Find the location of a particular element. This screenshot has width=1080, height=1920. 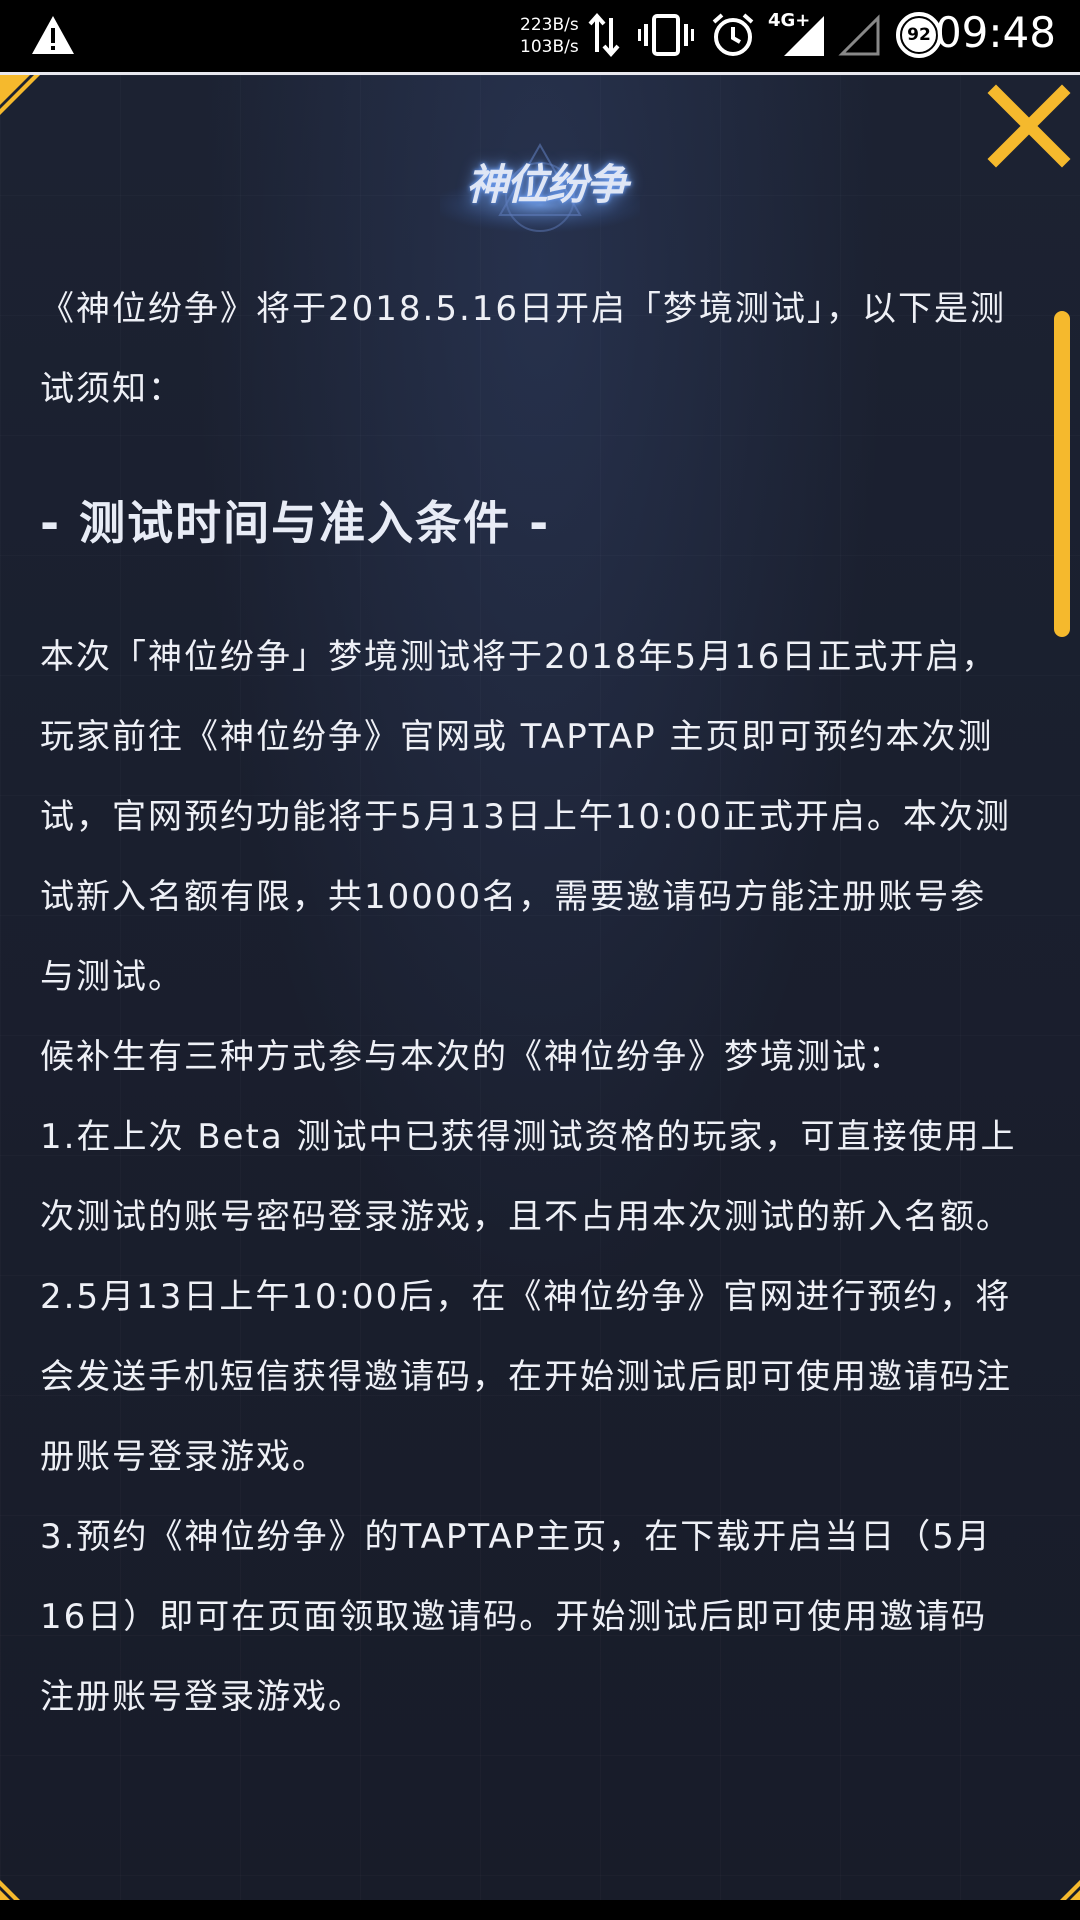

alarm-icon is located at coordinates (733, 34).